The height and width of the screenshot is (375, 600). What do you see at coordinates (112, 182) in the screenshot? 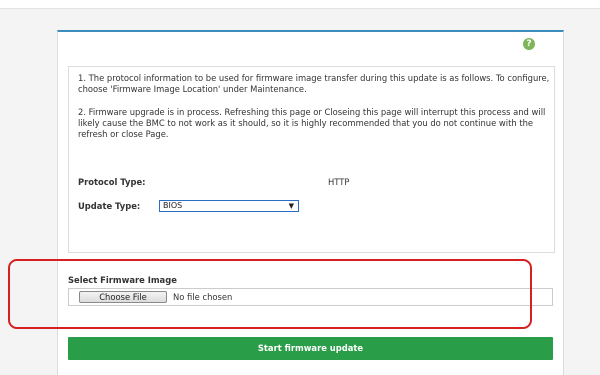
I see `protocol-type-label: Protocol Type:` at bounding box center [112, 182].